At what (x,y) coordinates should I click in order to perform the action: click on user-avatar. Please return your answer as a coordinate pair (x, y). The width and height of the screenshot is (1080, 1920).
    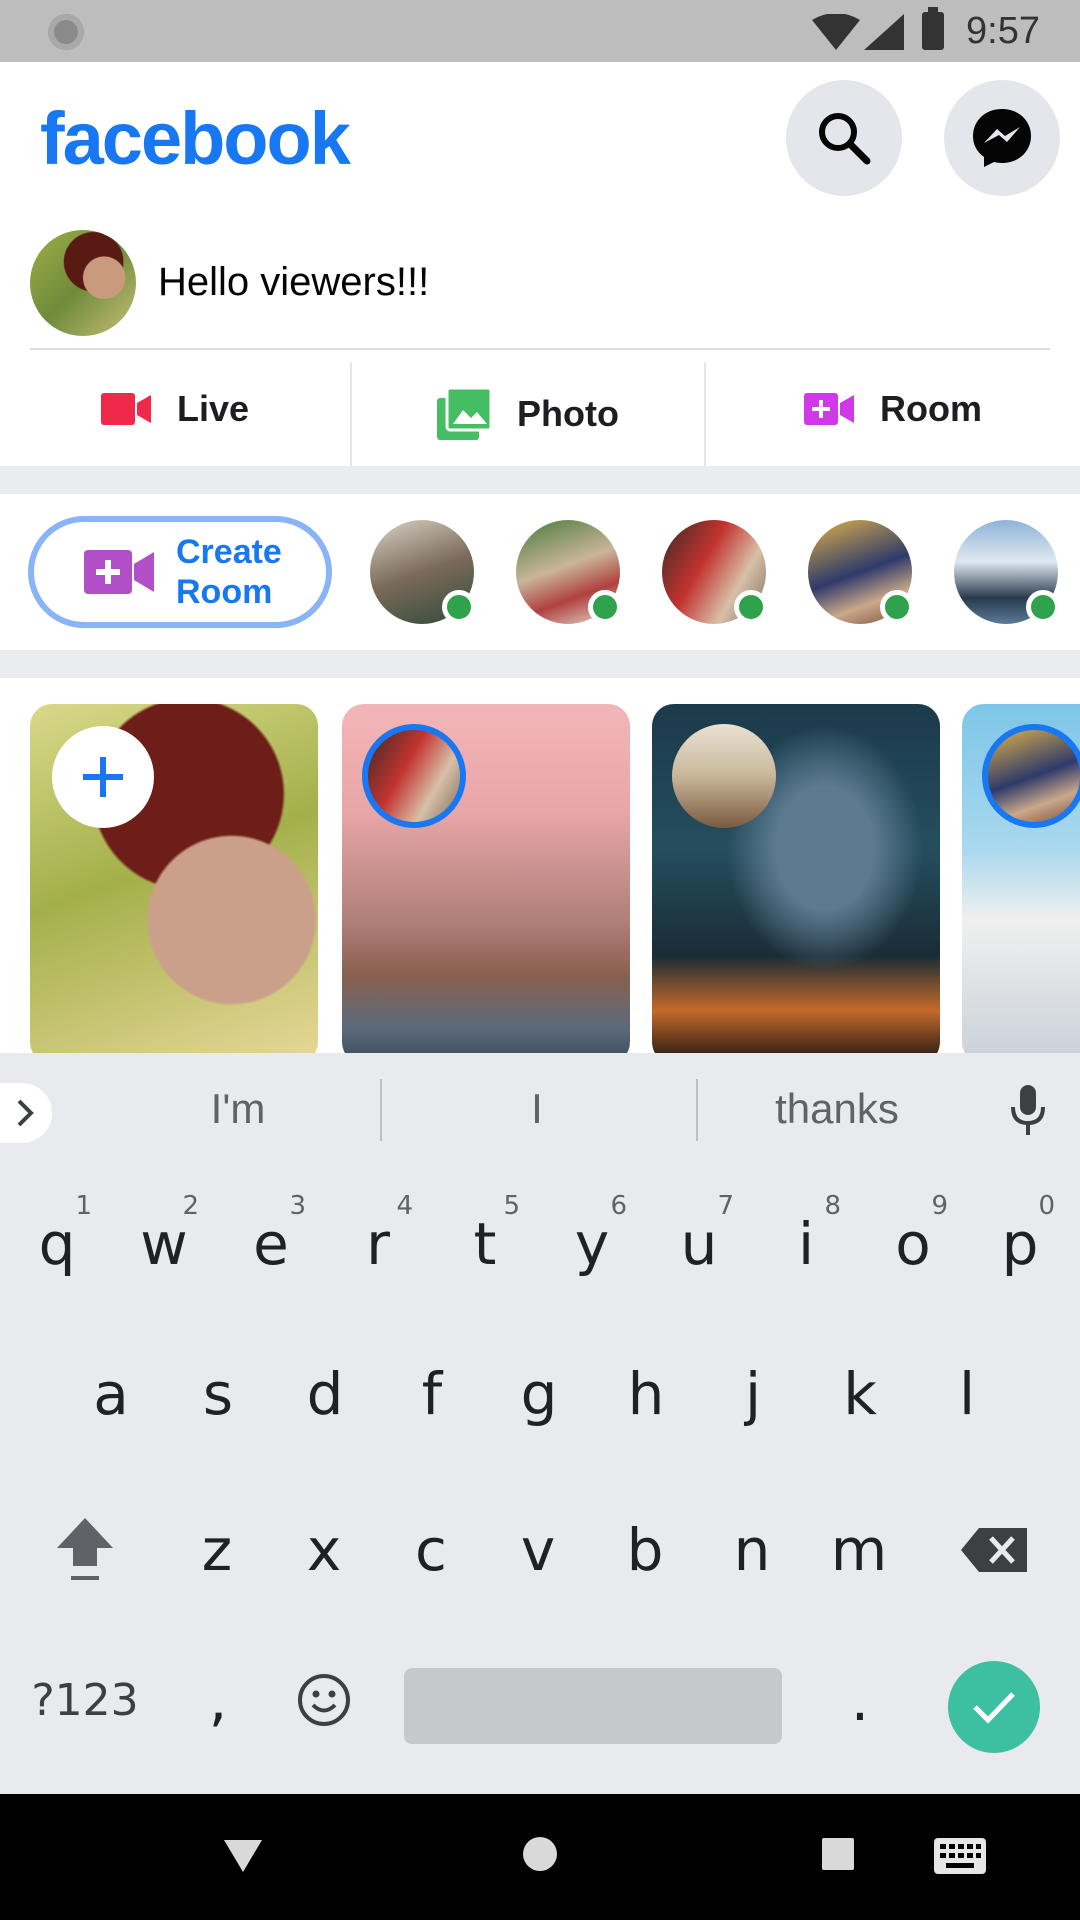
    Looking at the image, I should click on (83, 283).